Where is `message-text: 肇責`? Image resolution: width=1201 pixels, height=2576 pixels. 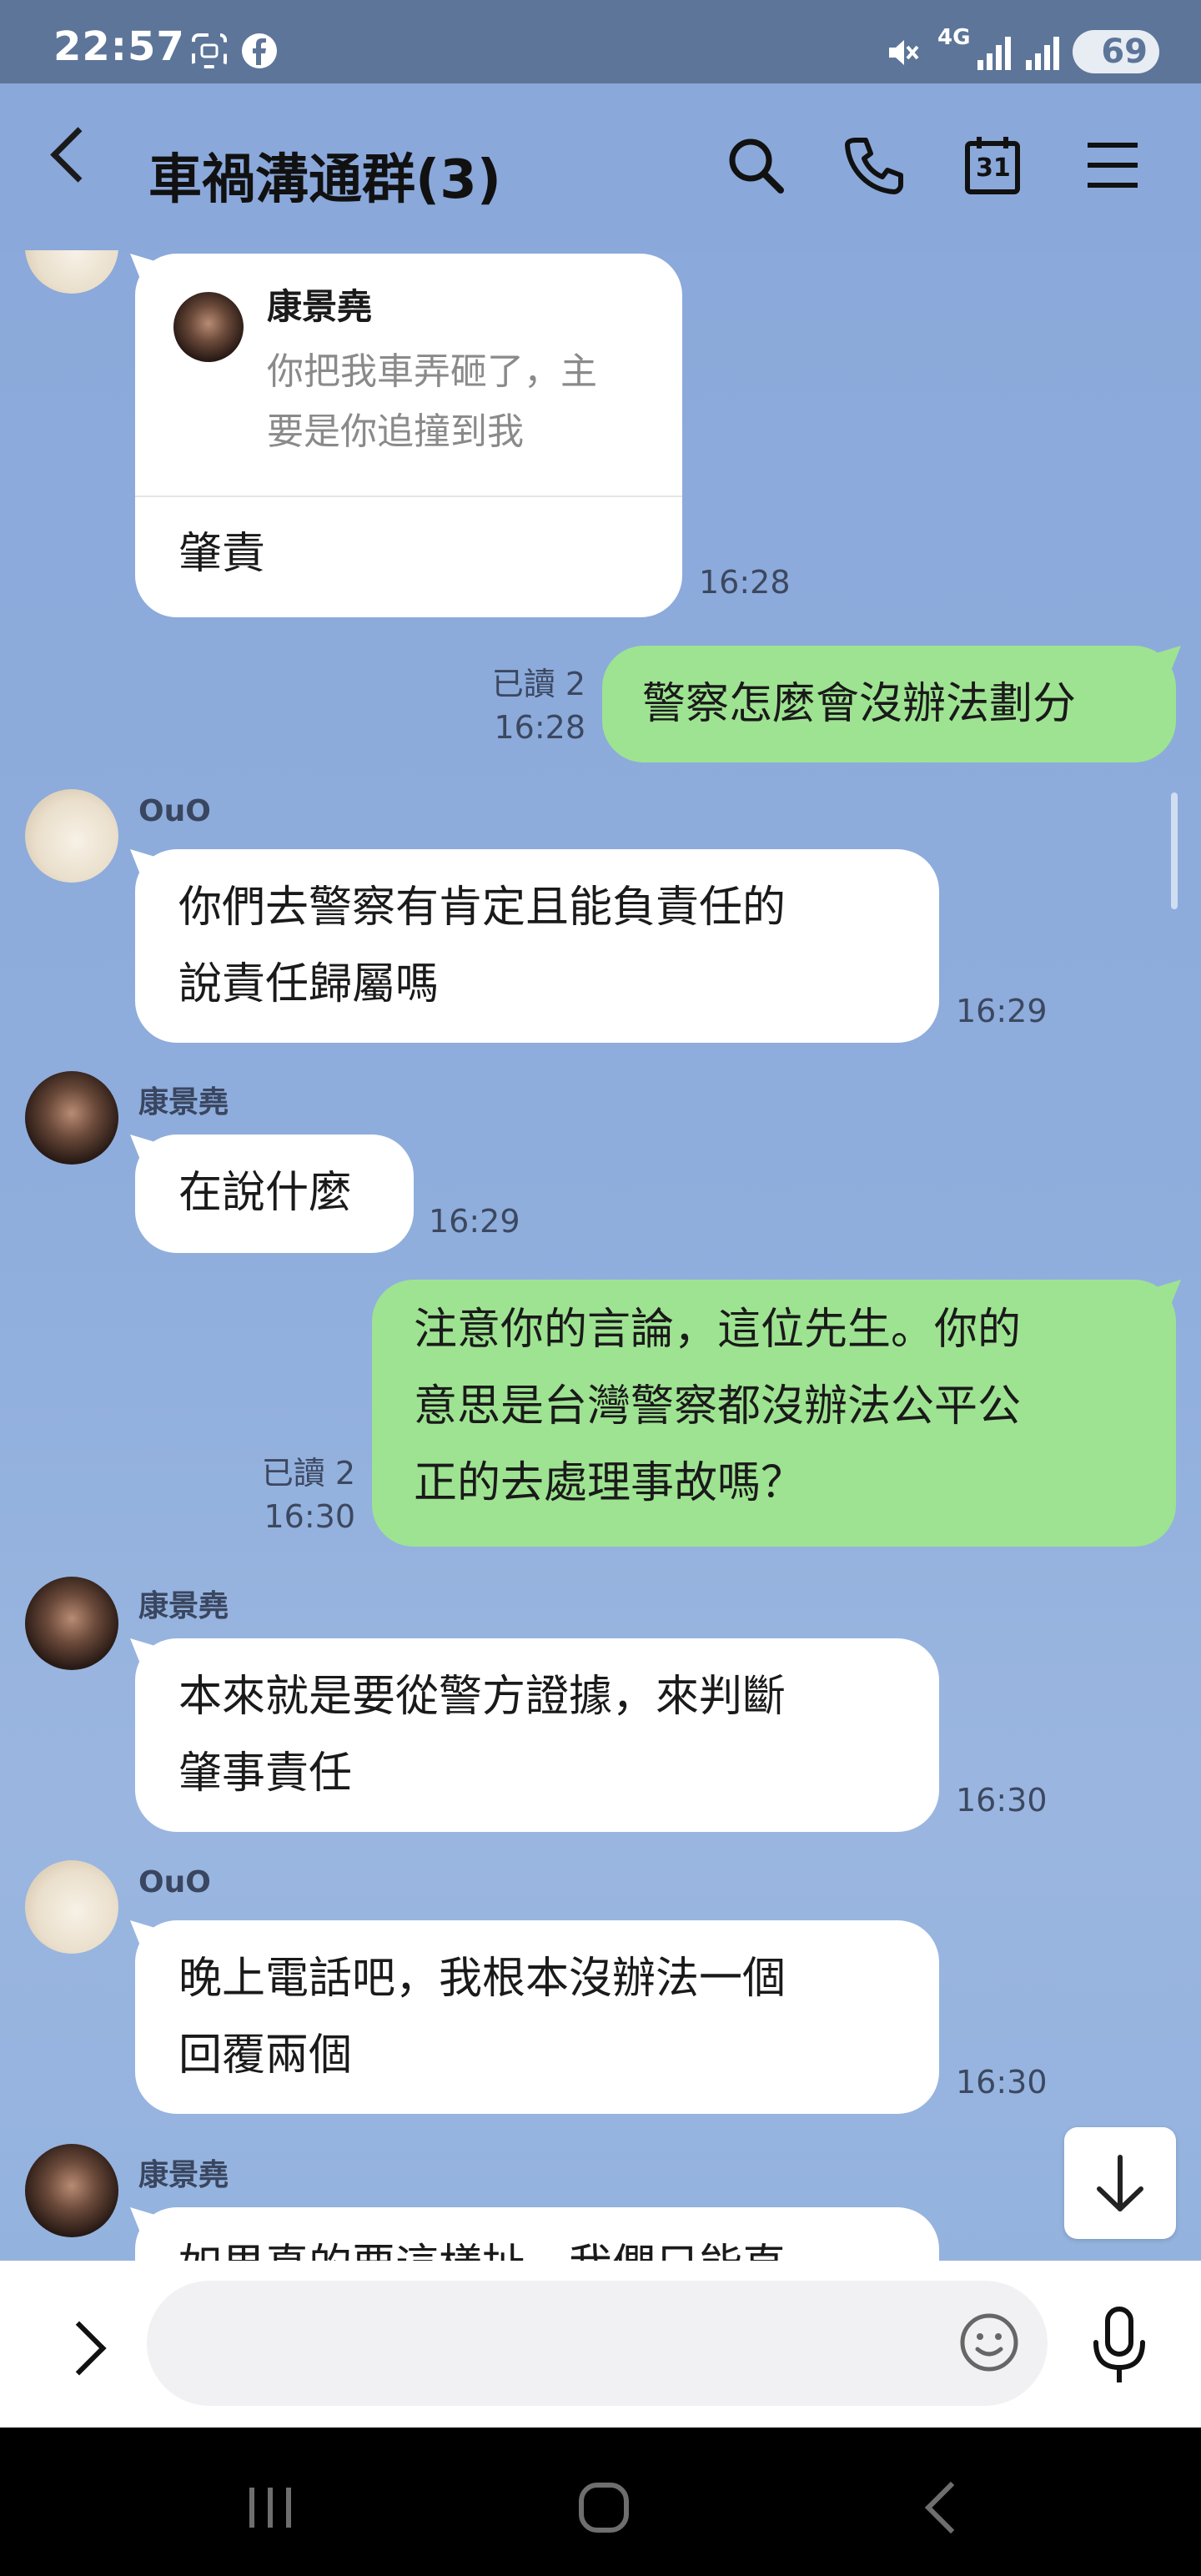 message-text: 肇責 is located at coordinates (222, 554).